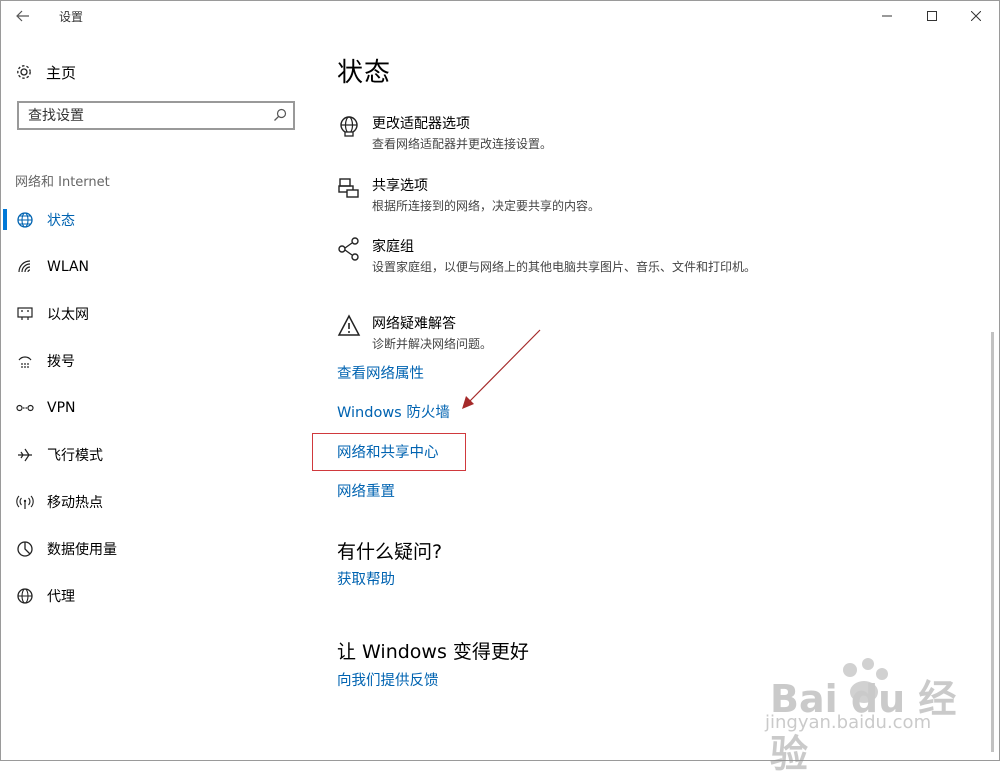 The width and height of the screenshot is (1000, 778). I want to click on maximize-icon, so click(932, 16).